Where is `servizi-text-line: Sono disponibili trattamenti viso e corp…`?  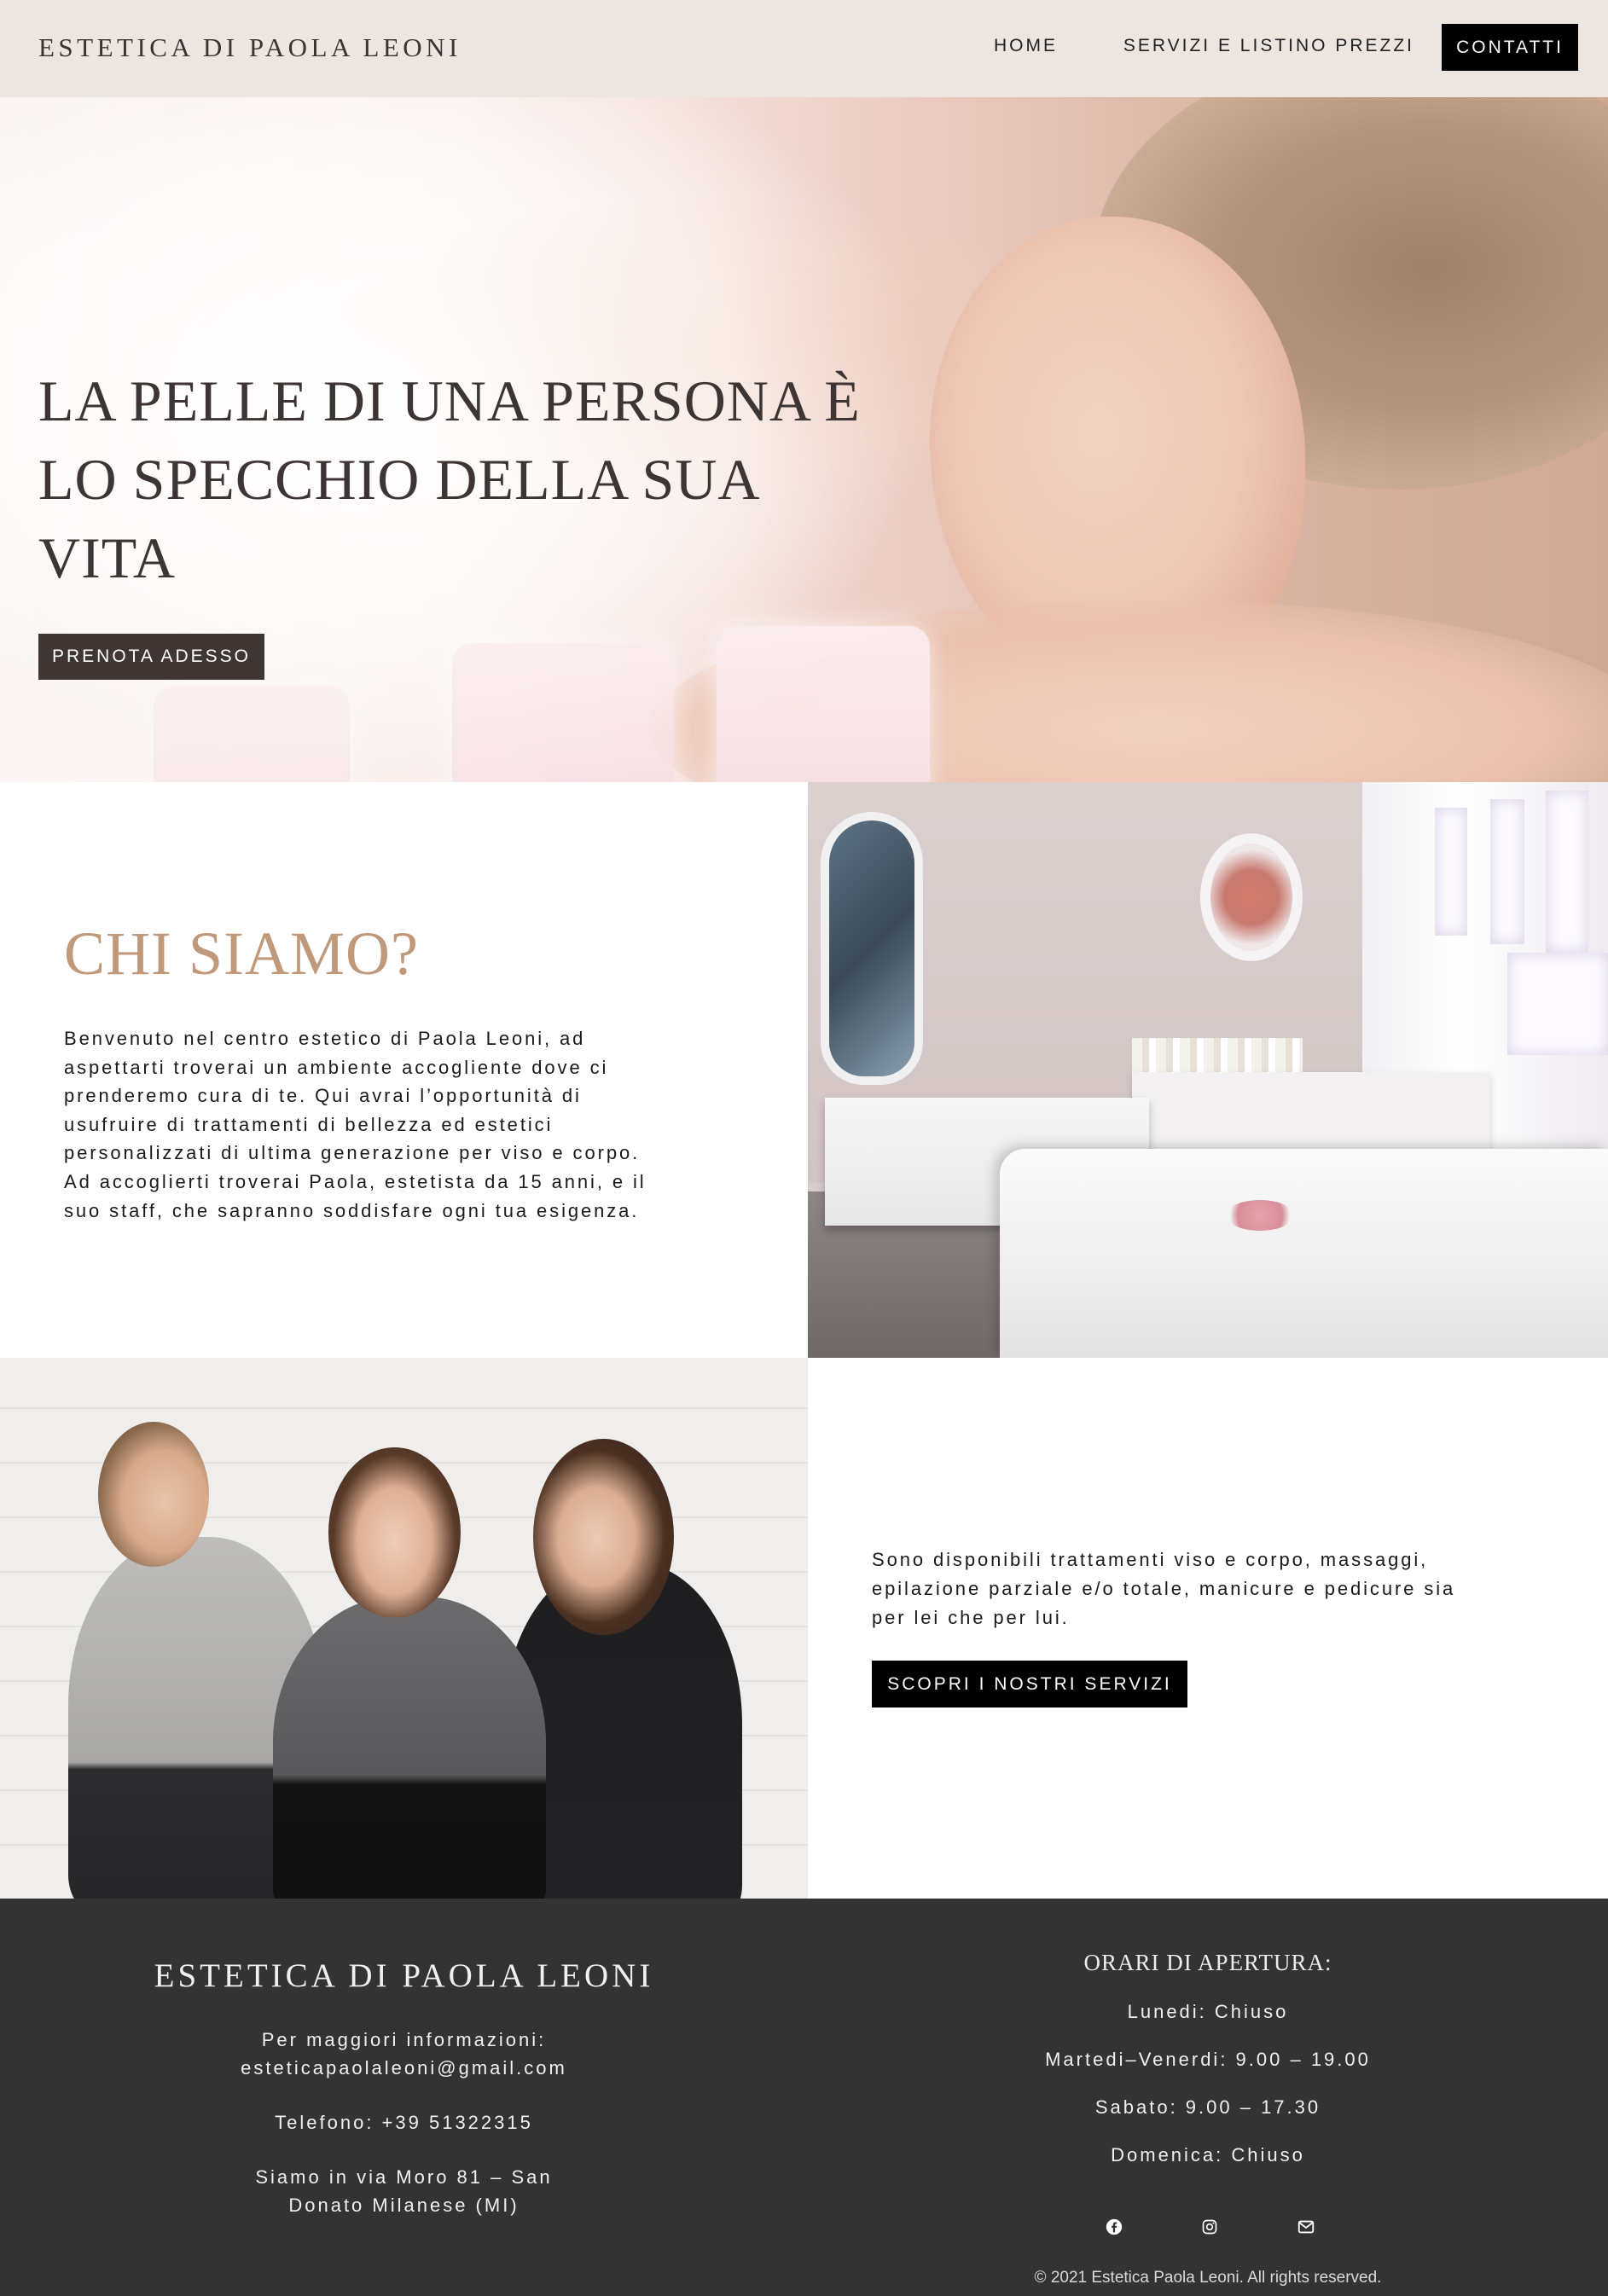
servizi-text-line: Sono disponibili trattamenti viso e corp… is located at coordinates (1150, 1559).